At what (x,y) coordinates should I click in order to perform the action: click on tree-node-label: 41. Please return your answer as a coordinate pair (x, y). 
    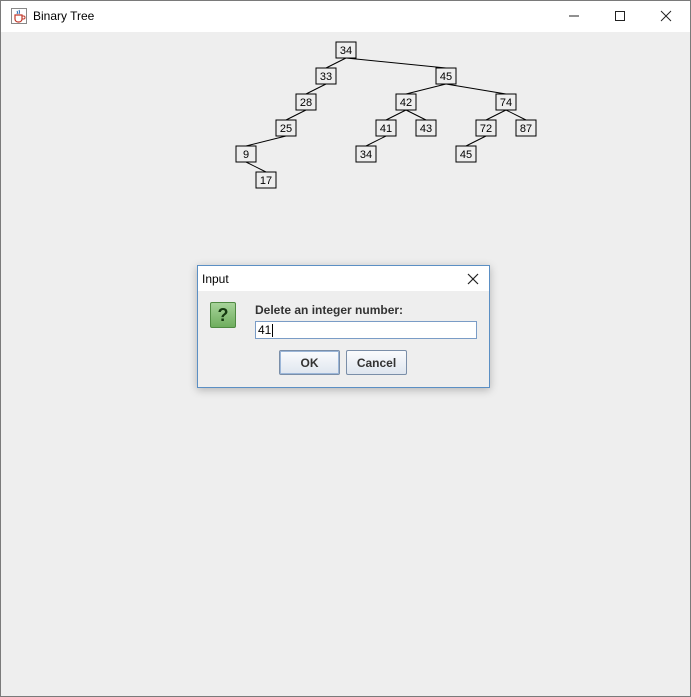
    Looking at the image, I should click on (386, 129).